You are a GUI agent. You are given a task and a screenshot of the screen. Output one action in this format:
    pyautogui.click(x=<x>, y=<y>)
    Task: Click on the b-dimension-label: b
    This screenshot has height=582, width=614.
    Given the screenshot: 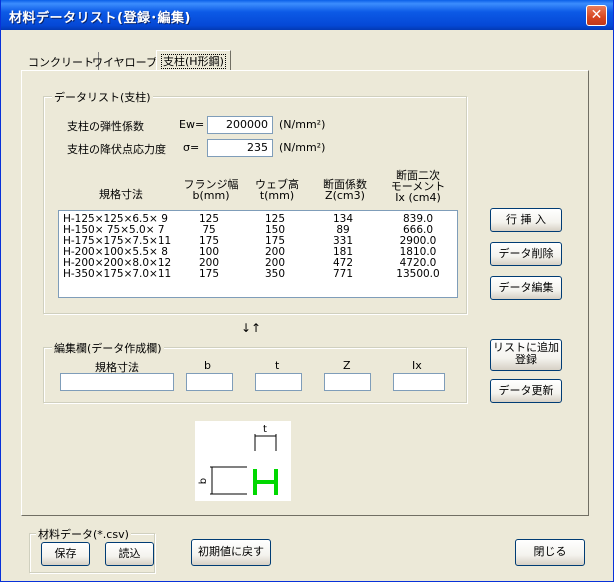 What is the action you would take?
    pyautogui.click(x=203, y=481)
    